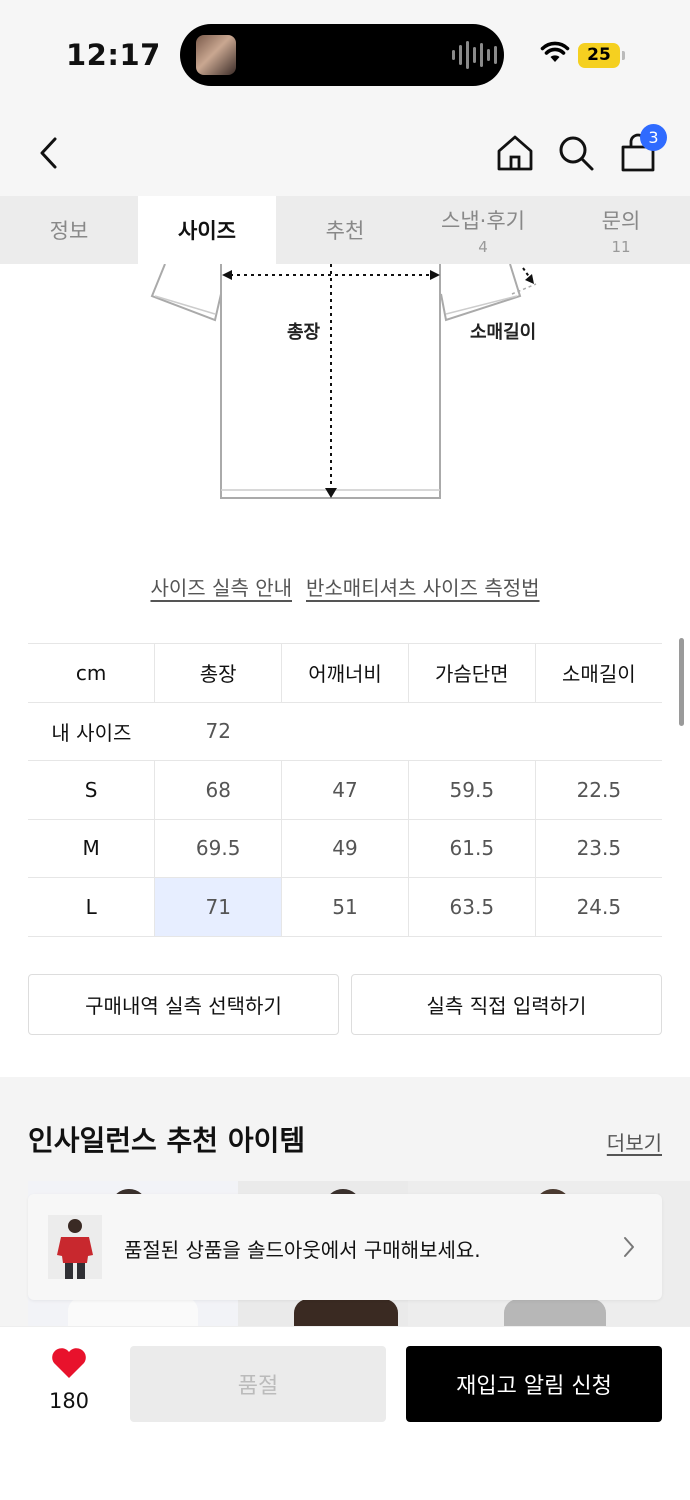 The image size is (690, 1500). What do you see at coordinates (91, 673) in the screenshot?
I see `unit-header: cm` at bounding box center [91, 673].